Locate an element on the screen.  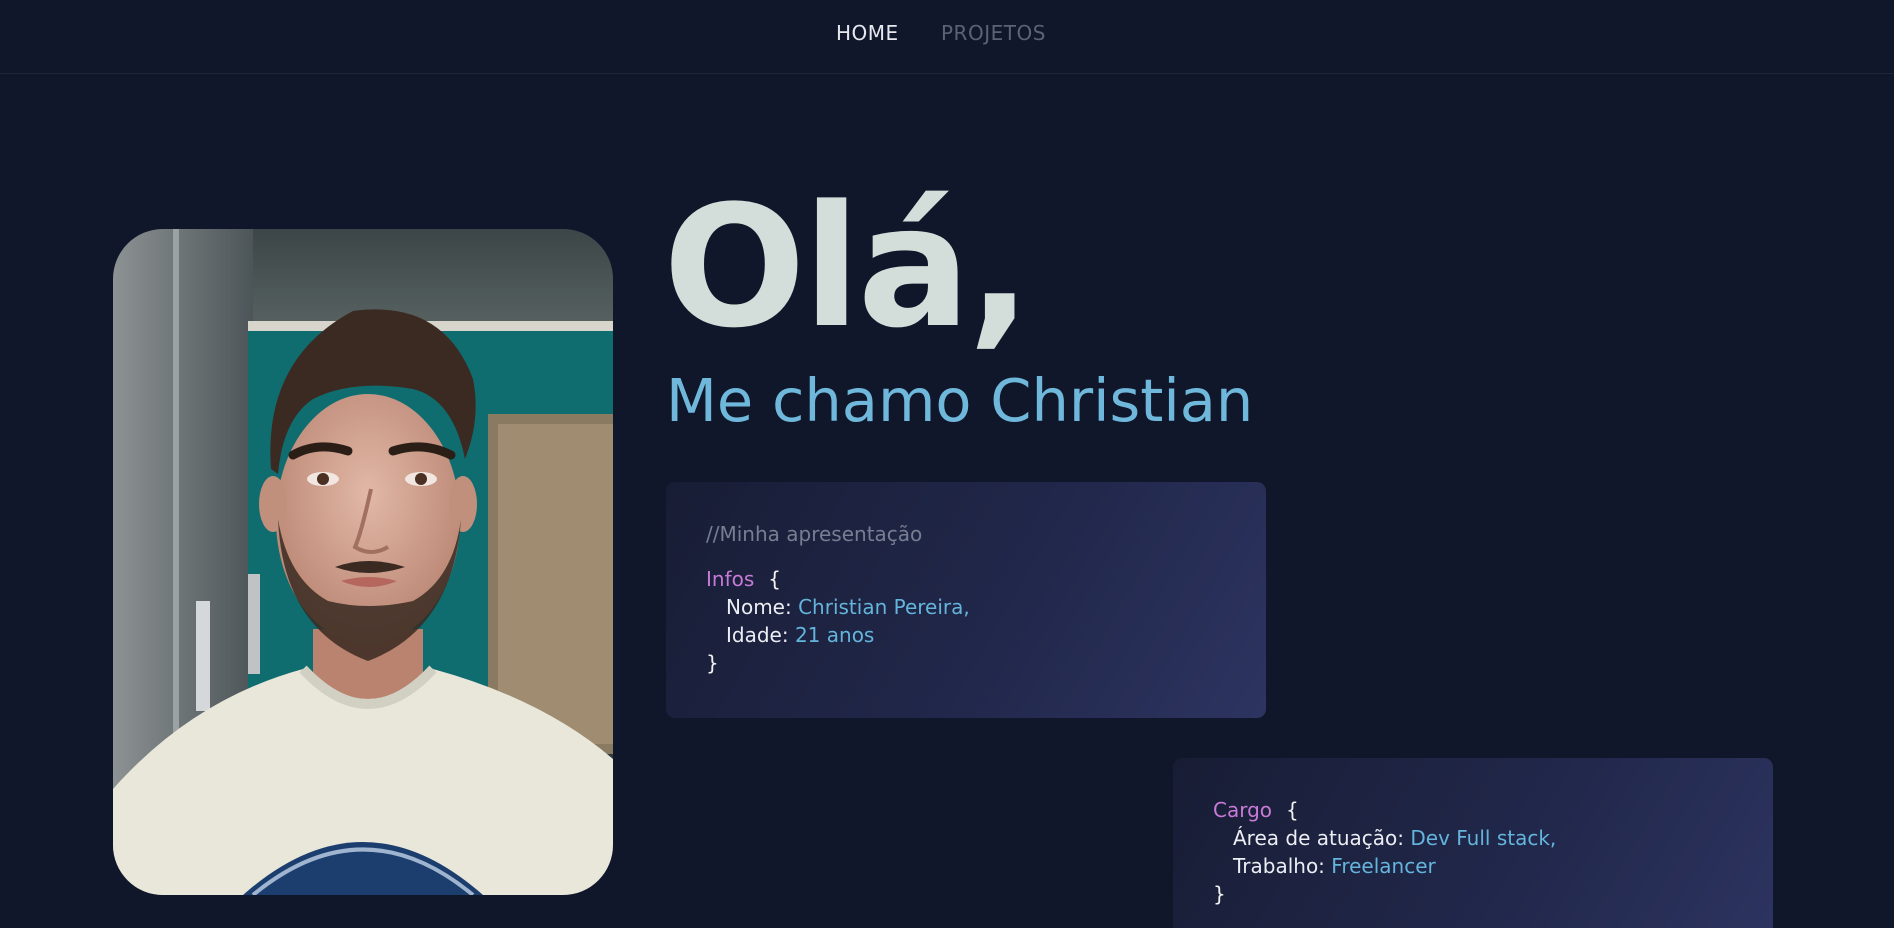
code-field: Trabalho: Freelancer is located at coordinates (1334, 866).